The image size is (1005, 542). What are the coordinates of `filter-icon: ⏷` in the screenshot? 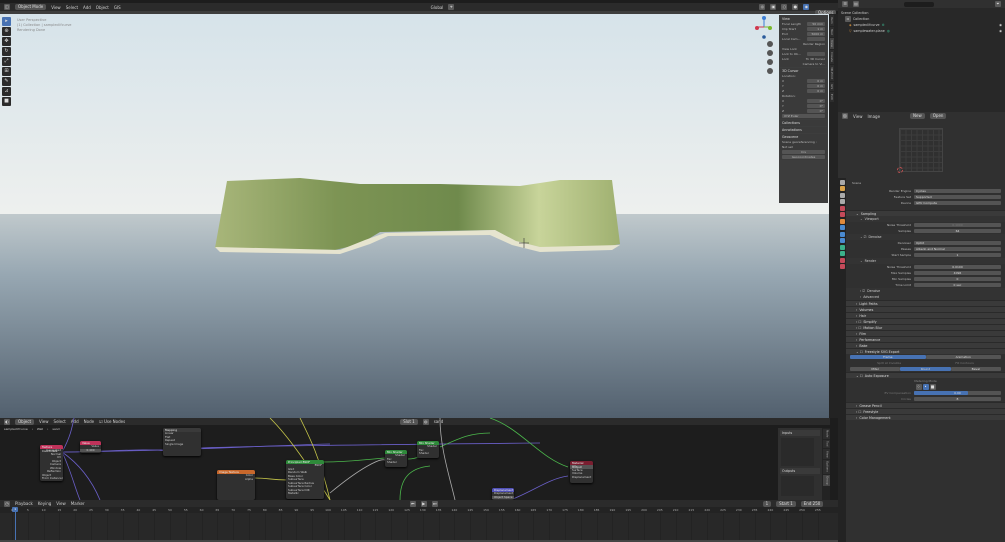 It's located at (998, 4).